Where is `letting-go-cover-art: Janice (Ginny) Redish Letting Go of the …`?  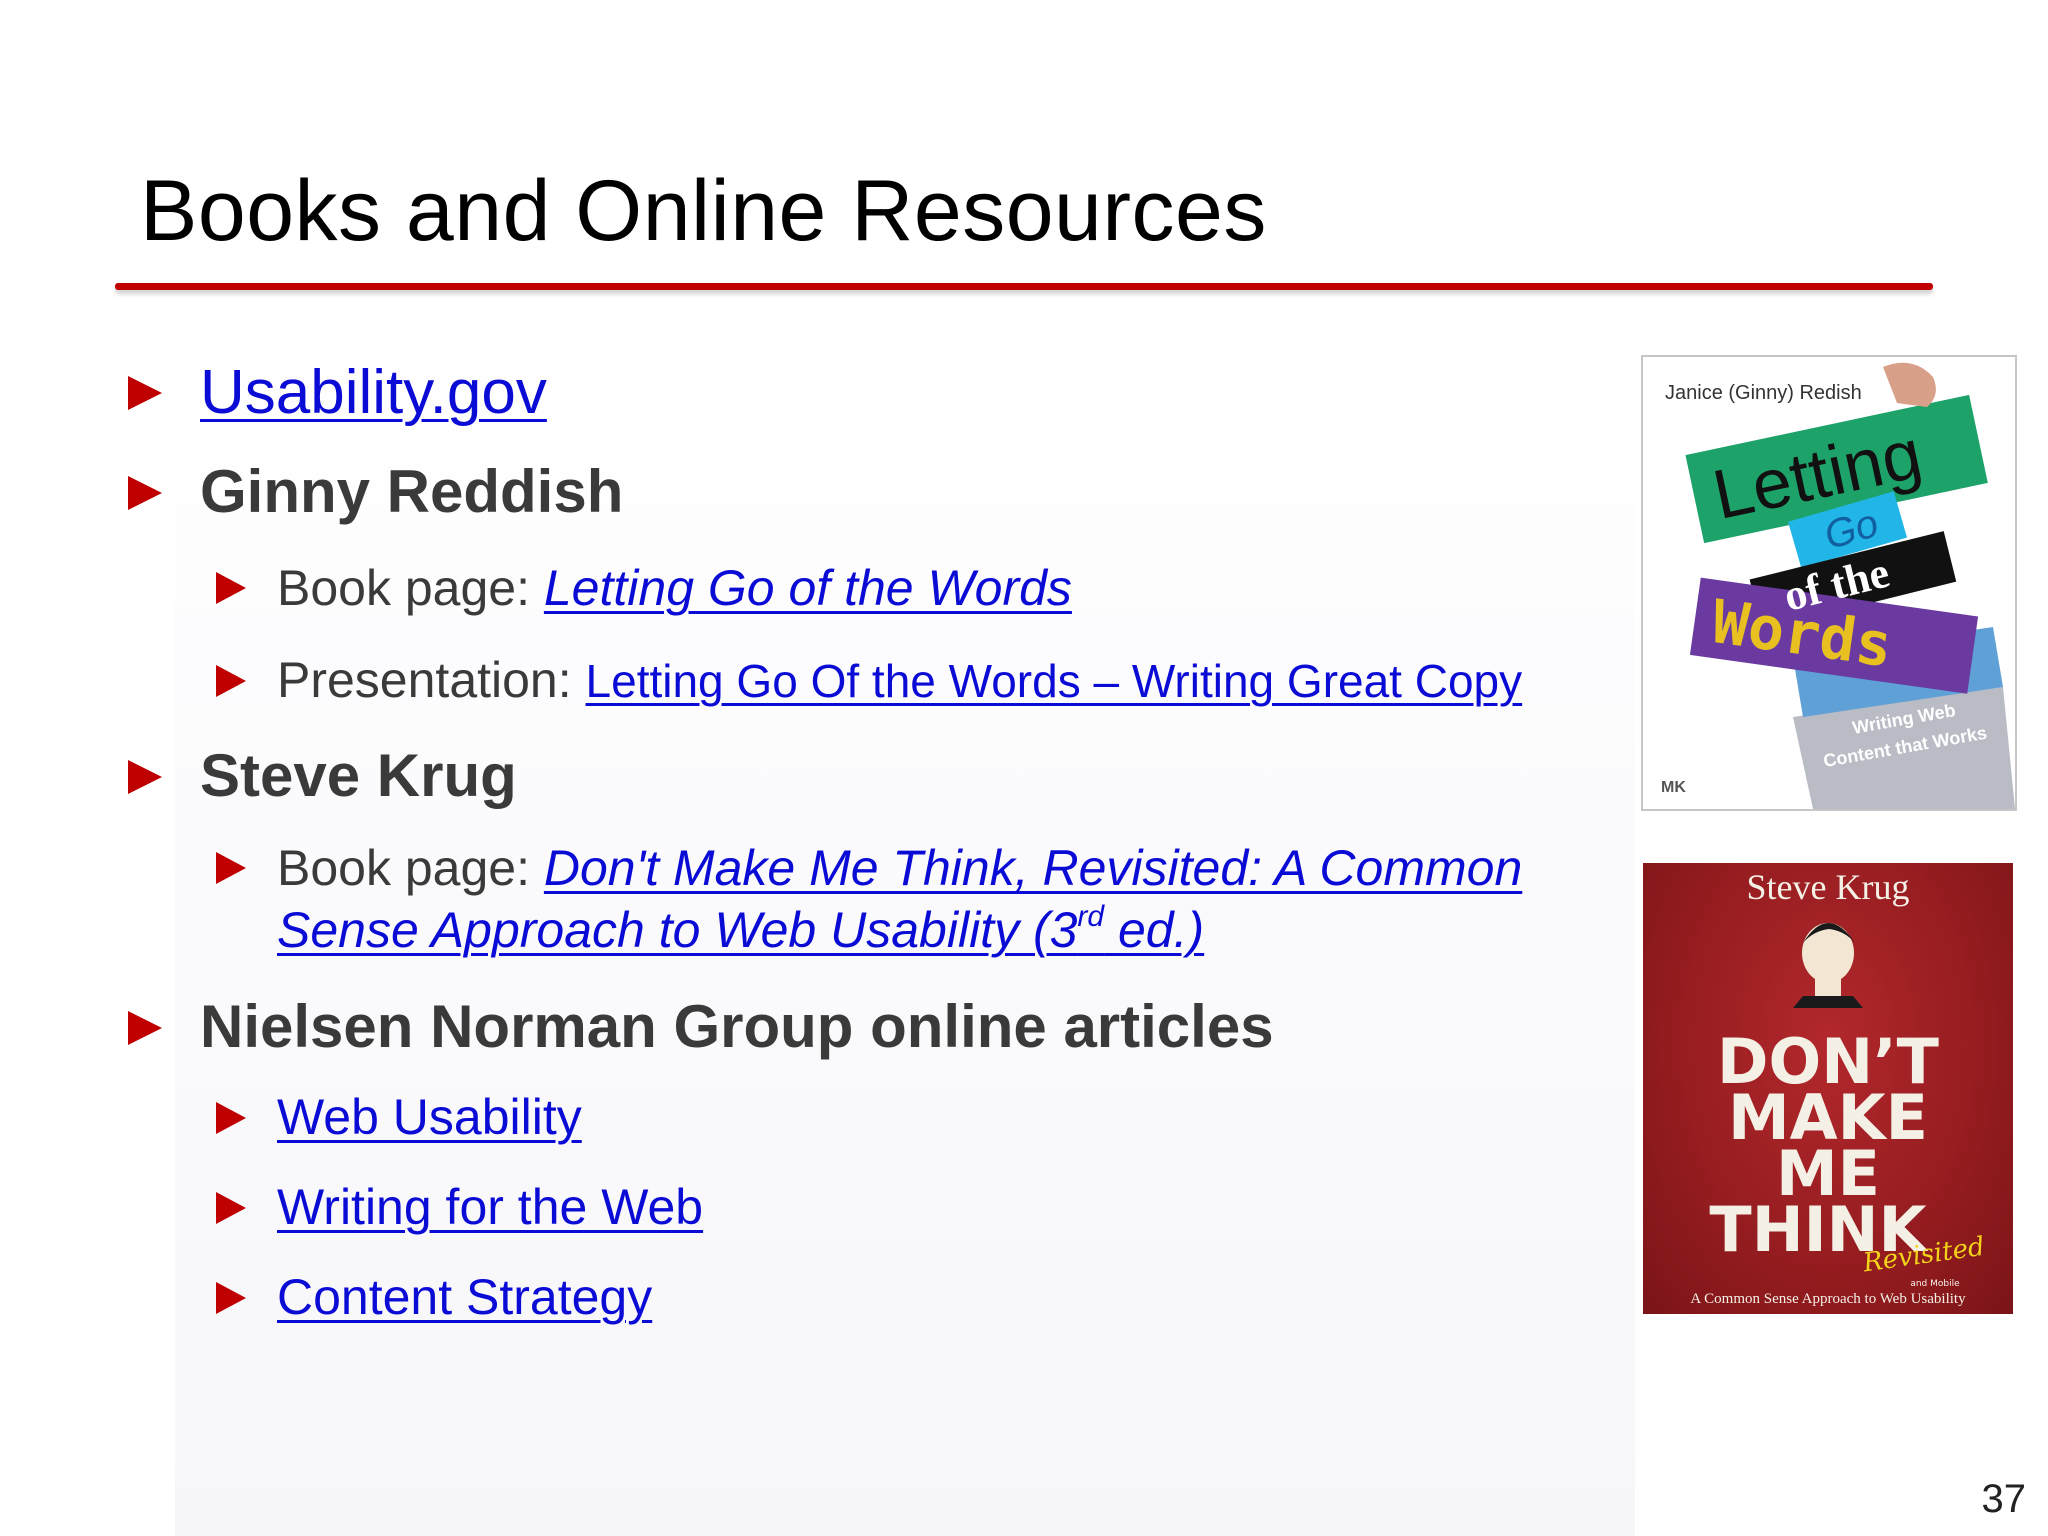 letting-go-cover-art: Janice (Ginny) Redish Letting Go of the … is located at coordinates (1829, 583).